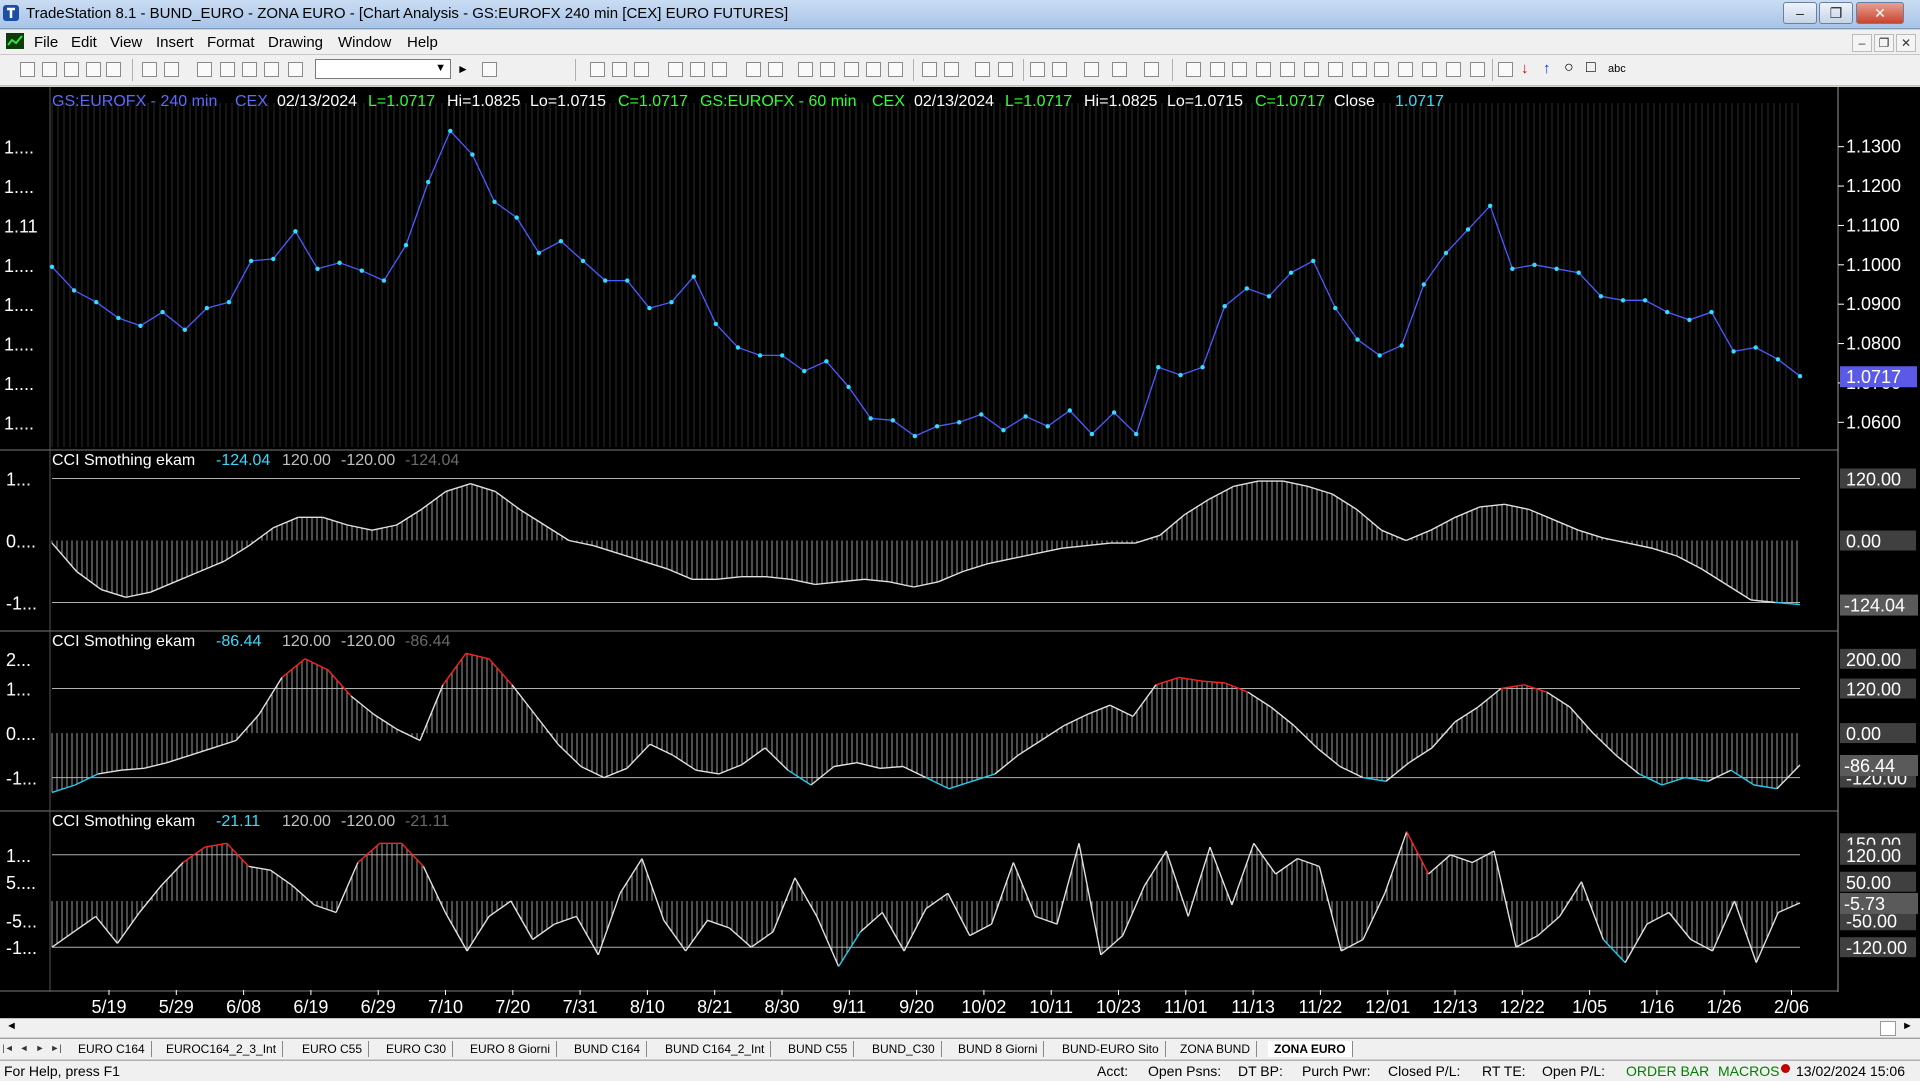 This screenshot has width=1920, height=1081. I want to click on alert-icon, so click(1151, 69).